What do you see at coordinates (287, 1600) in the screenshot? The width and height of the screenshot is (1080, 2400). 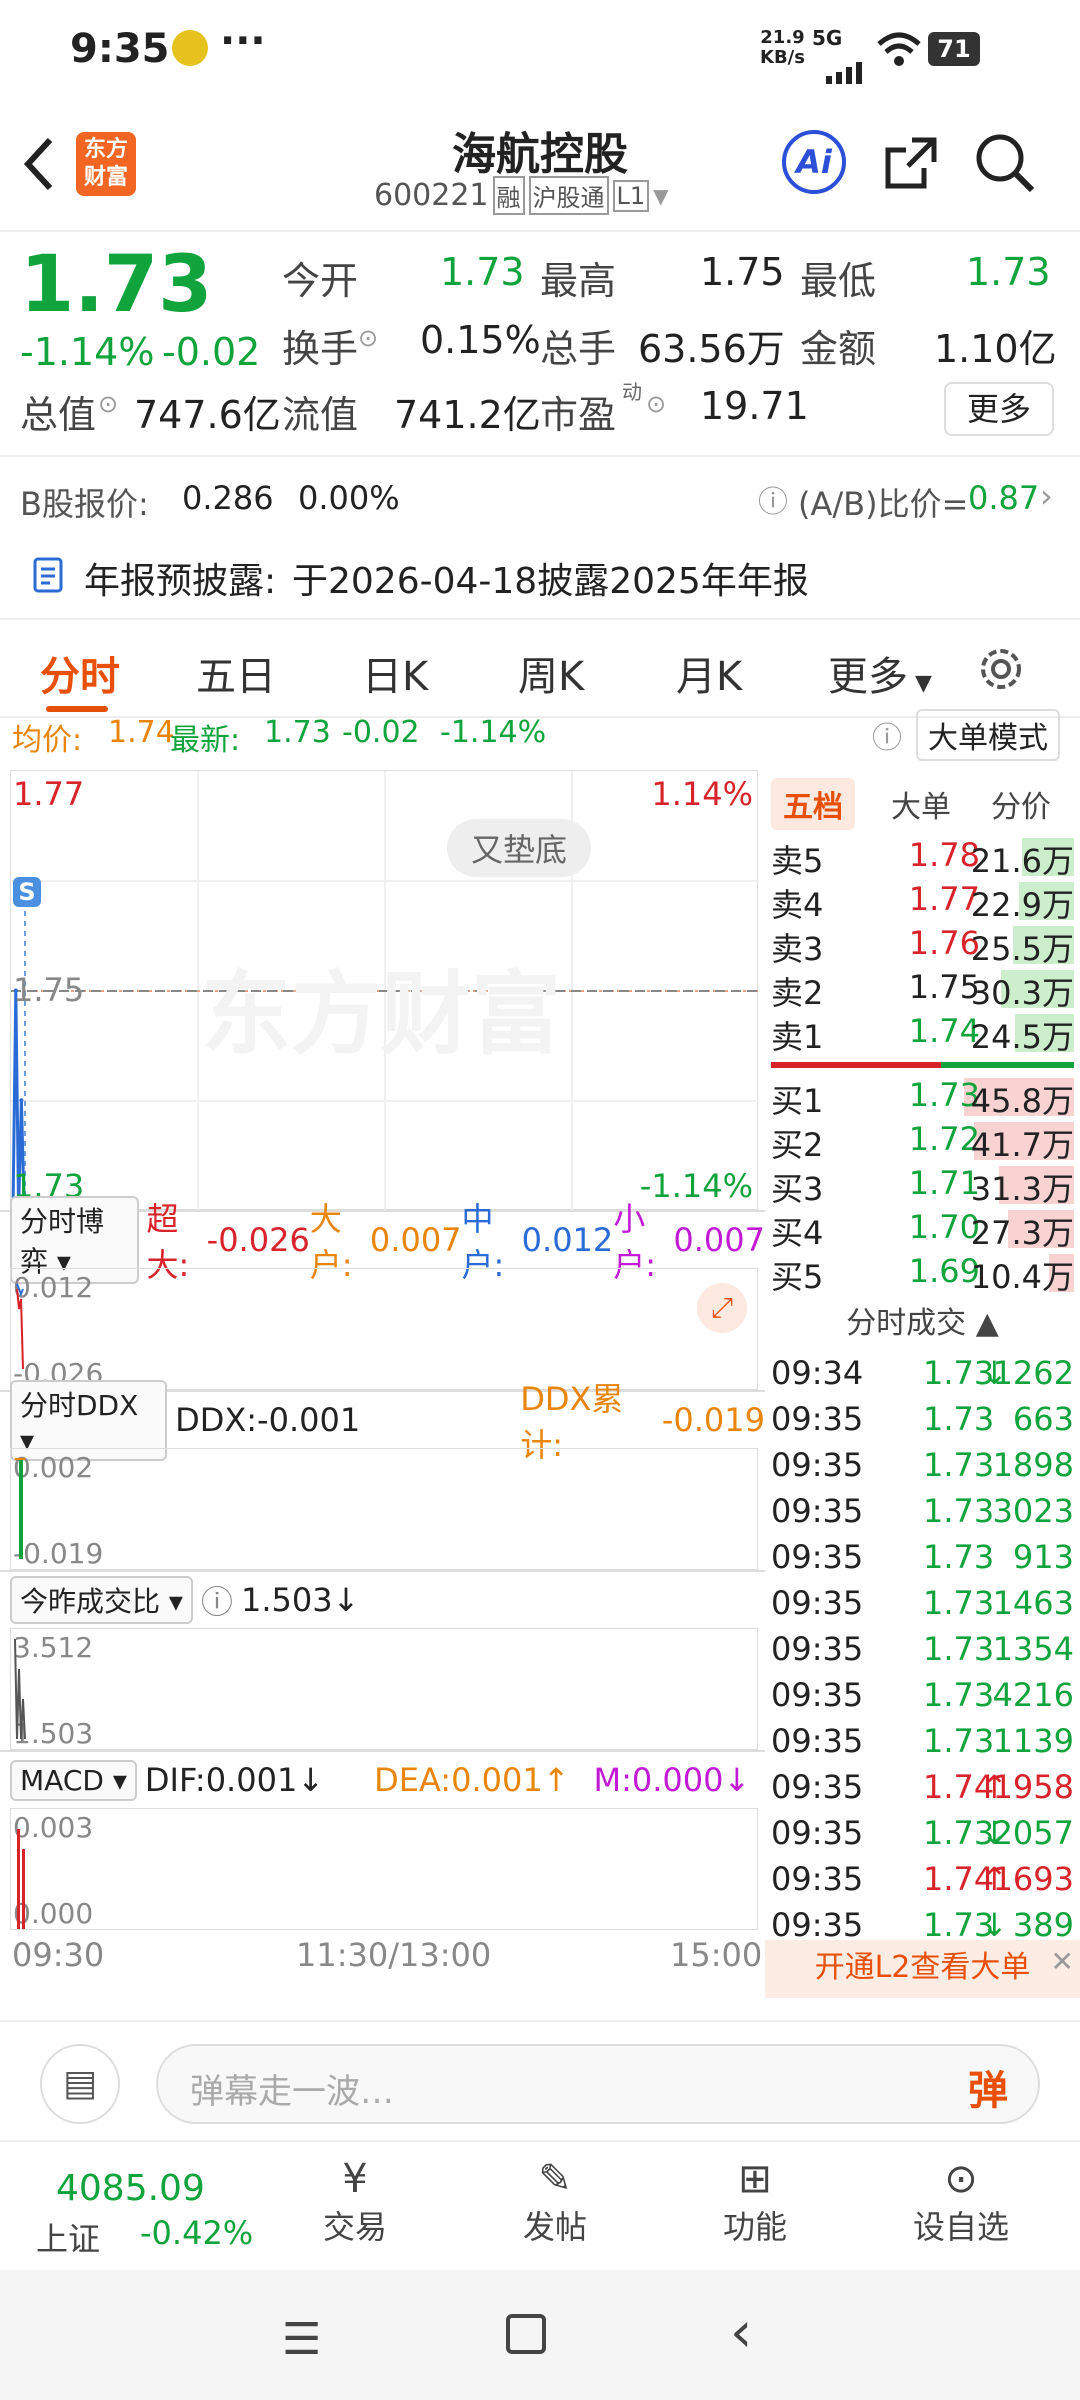 I see `ratio-value: 1.503` at bounding box center [287, 1600].